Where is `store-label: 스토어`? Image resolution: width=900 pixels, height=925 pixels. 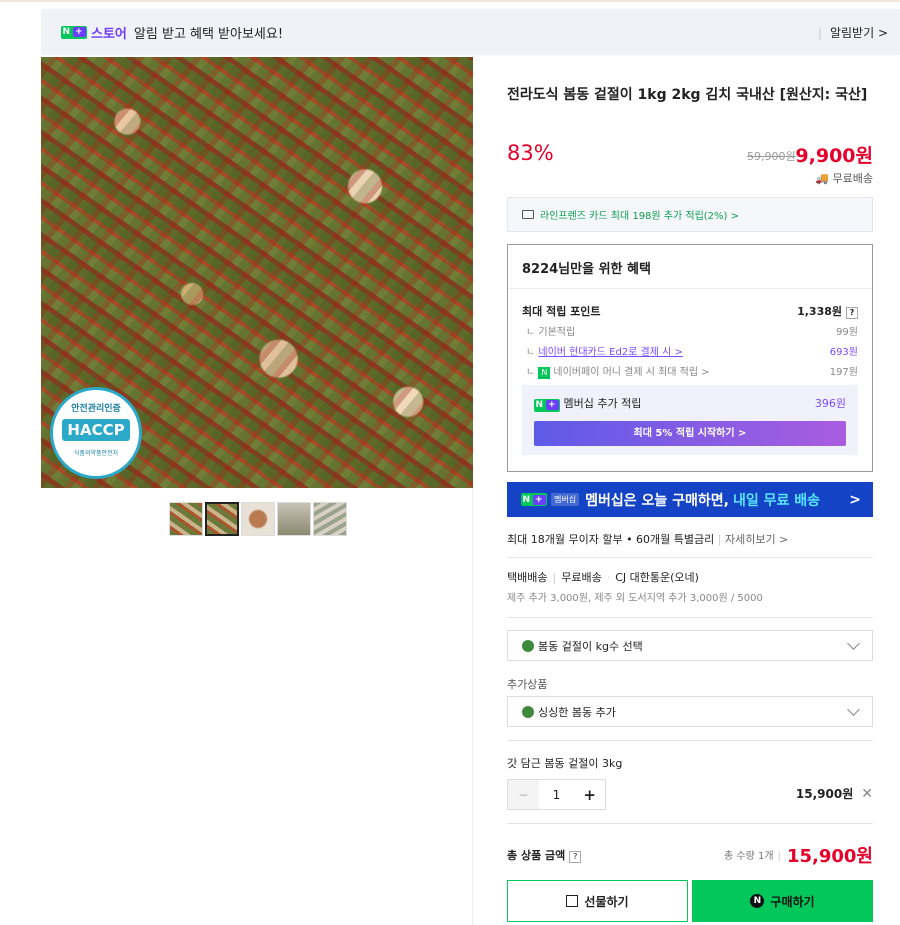 store-label: 스토어 is located at coordinates (109, 34).